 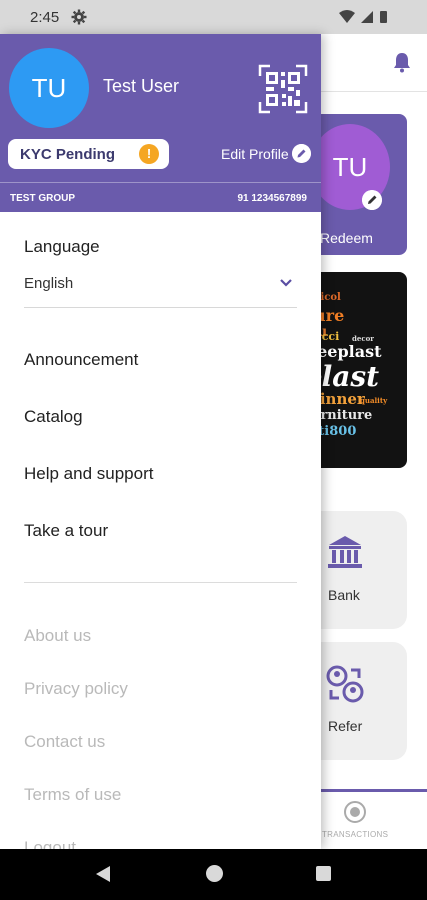 What do you see at coordinates (62, 246) in the screenshot?
I see `language-title: Language` at bounding box center [62, 246].